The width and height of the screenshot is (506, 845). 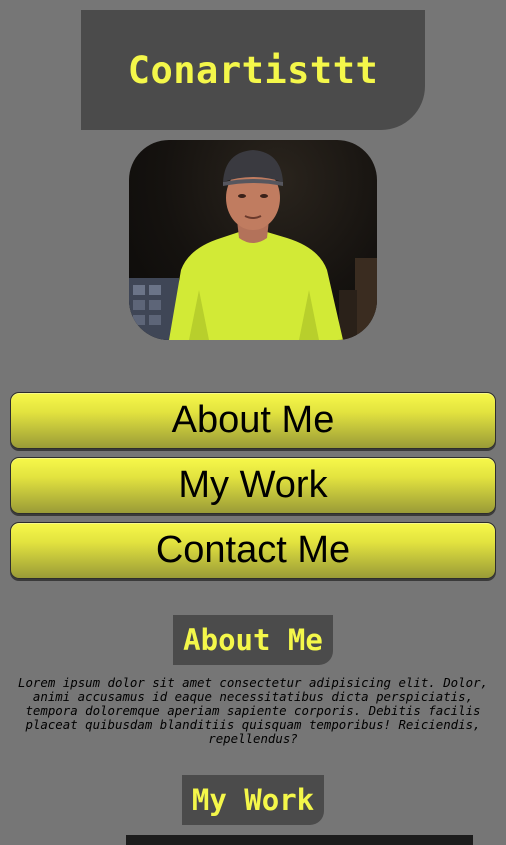 I want to click on site-header: Conartisttt, so click(x=253, y=70).